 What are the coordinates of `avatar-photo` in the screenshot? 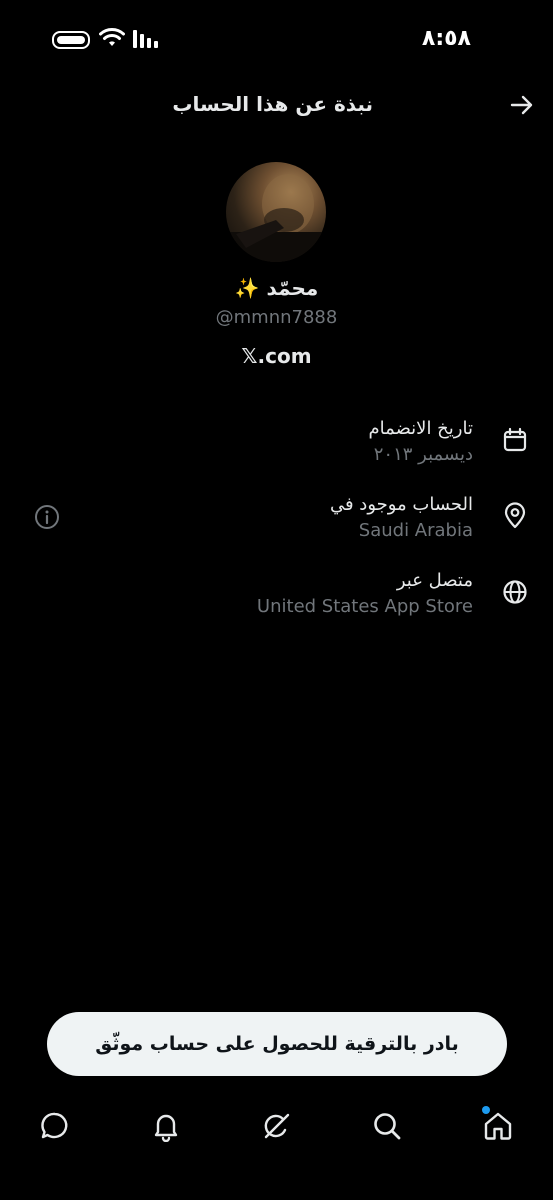 It's located at (276, 218).